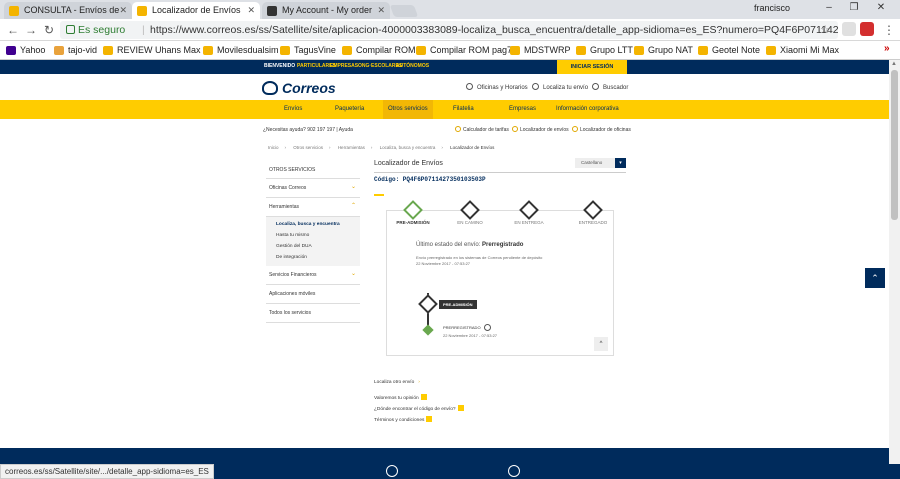 This screenshot has width=900, height=479. What do you see at coordinates (196, 10) in the screenshot?
I see `tab-localizador: Localizador de Envíos ✕` at bounding box center [196, 10].